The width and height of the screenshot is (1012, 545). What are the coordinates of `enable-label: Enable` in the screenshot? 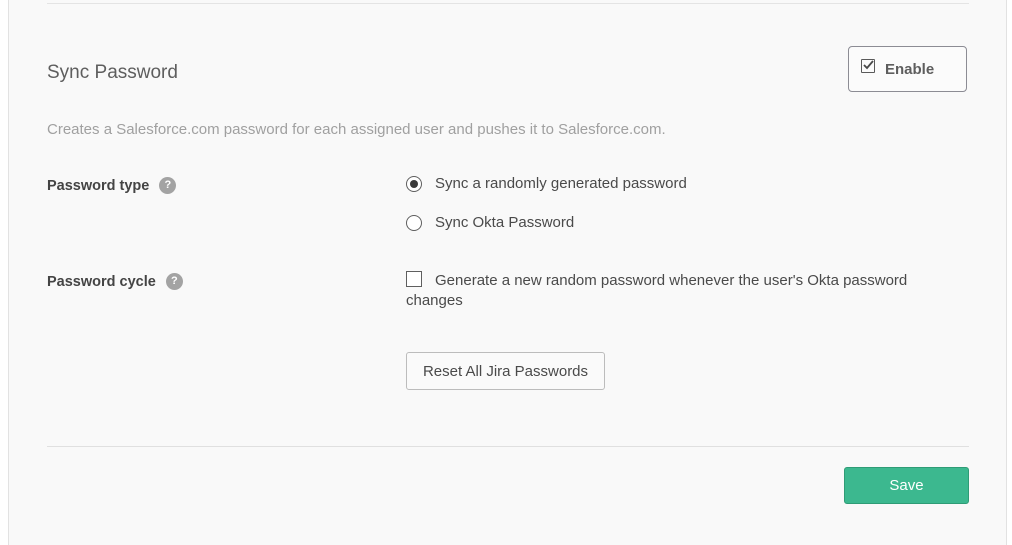 It's located at (910, 69).